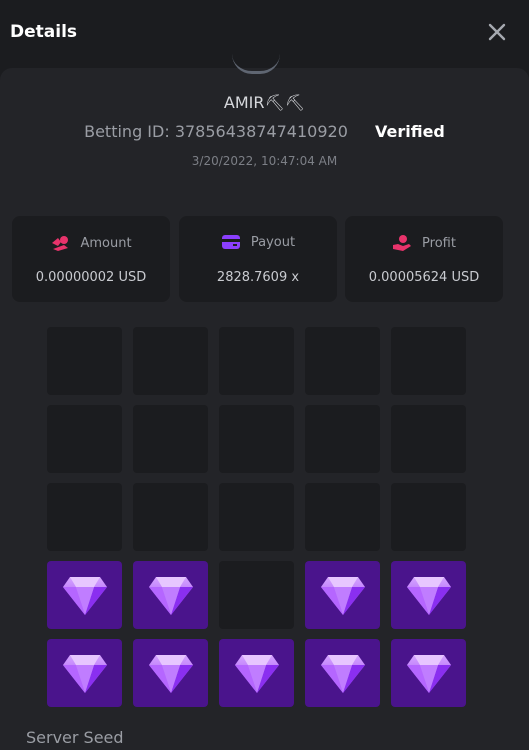 The width and height of the screenshot is (529, 750). I want to click on amount-card: Amount 0.00000002 USD, so click(91, 259).